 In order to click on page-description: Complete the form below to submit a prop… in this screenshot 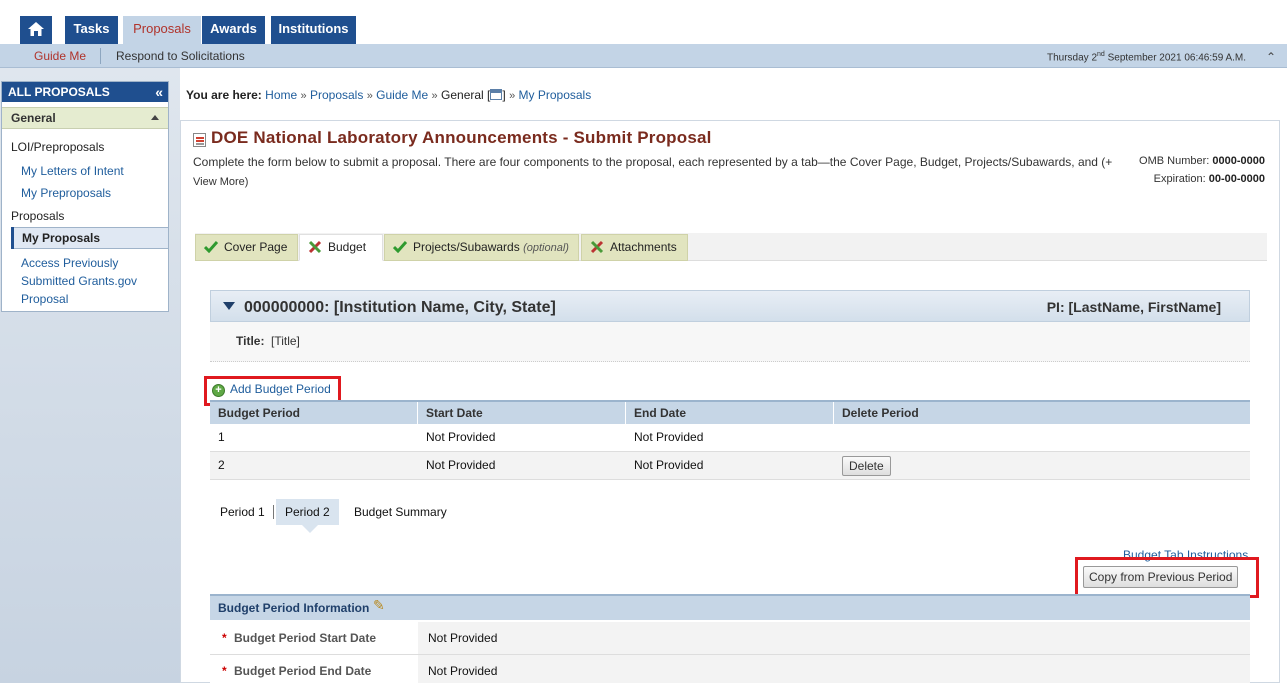, I will do `click(653, 162)`.